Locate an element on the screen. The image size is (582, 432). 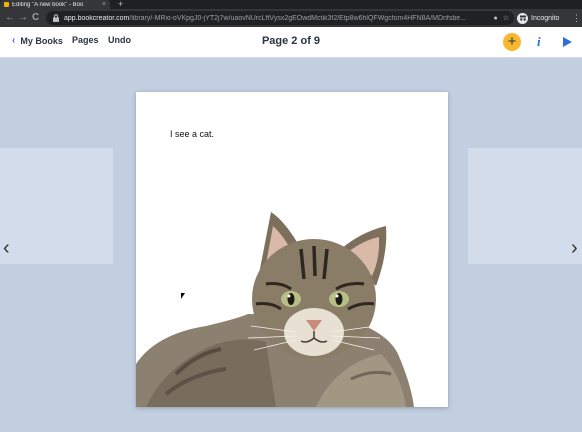
browser-tab-strip: Editing "A new book" - Boo × + is located at coordinates (291, 4).